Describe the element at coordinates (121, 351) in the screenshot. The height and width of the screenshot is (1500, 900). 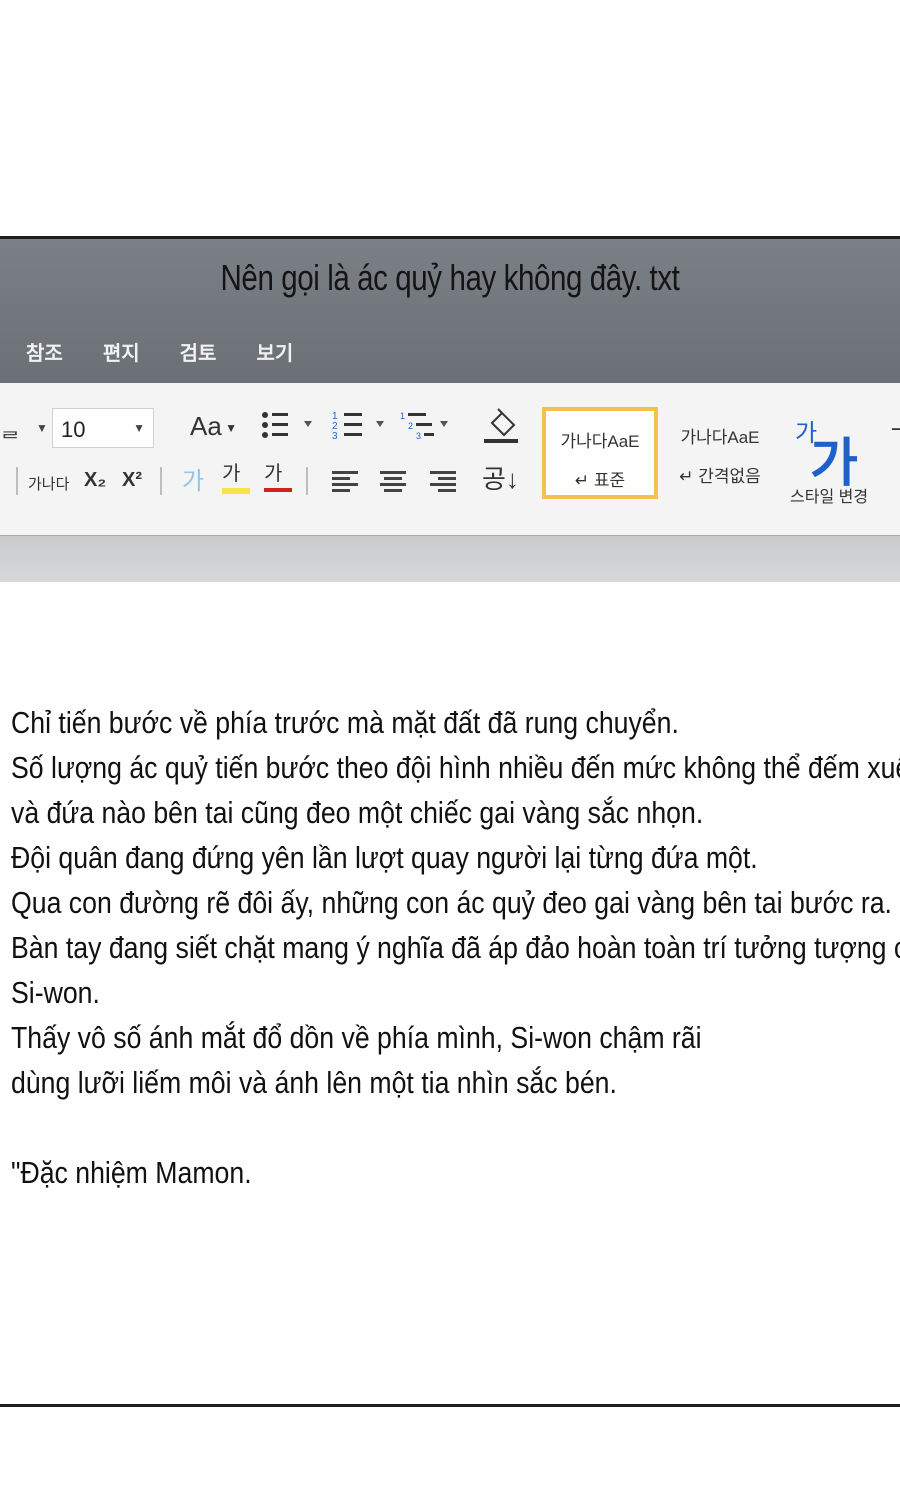
I see `menu-item-mailings: 편지` at that location.